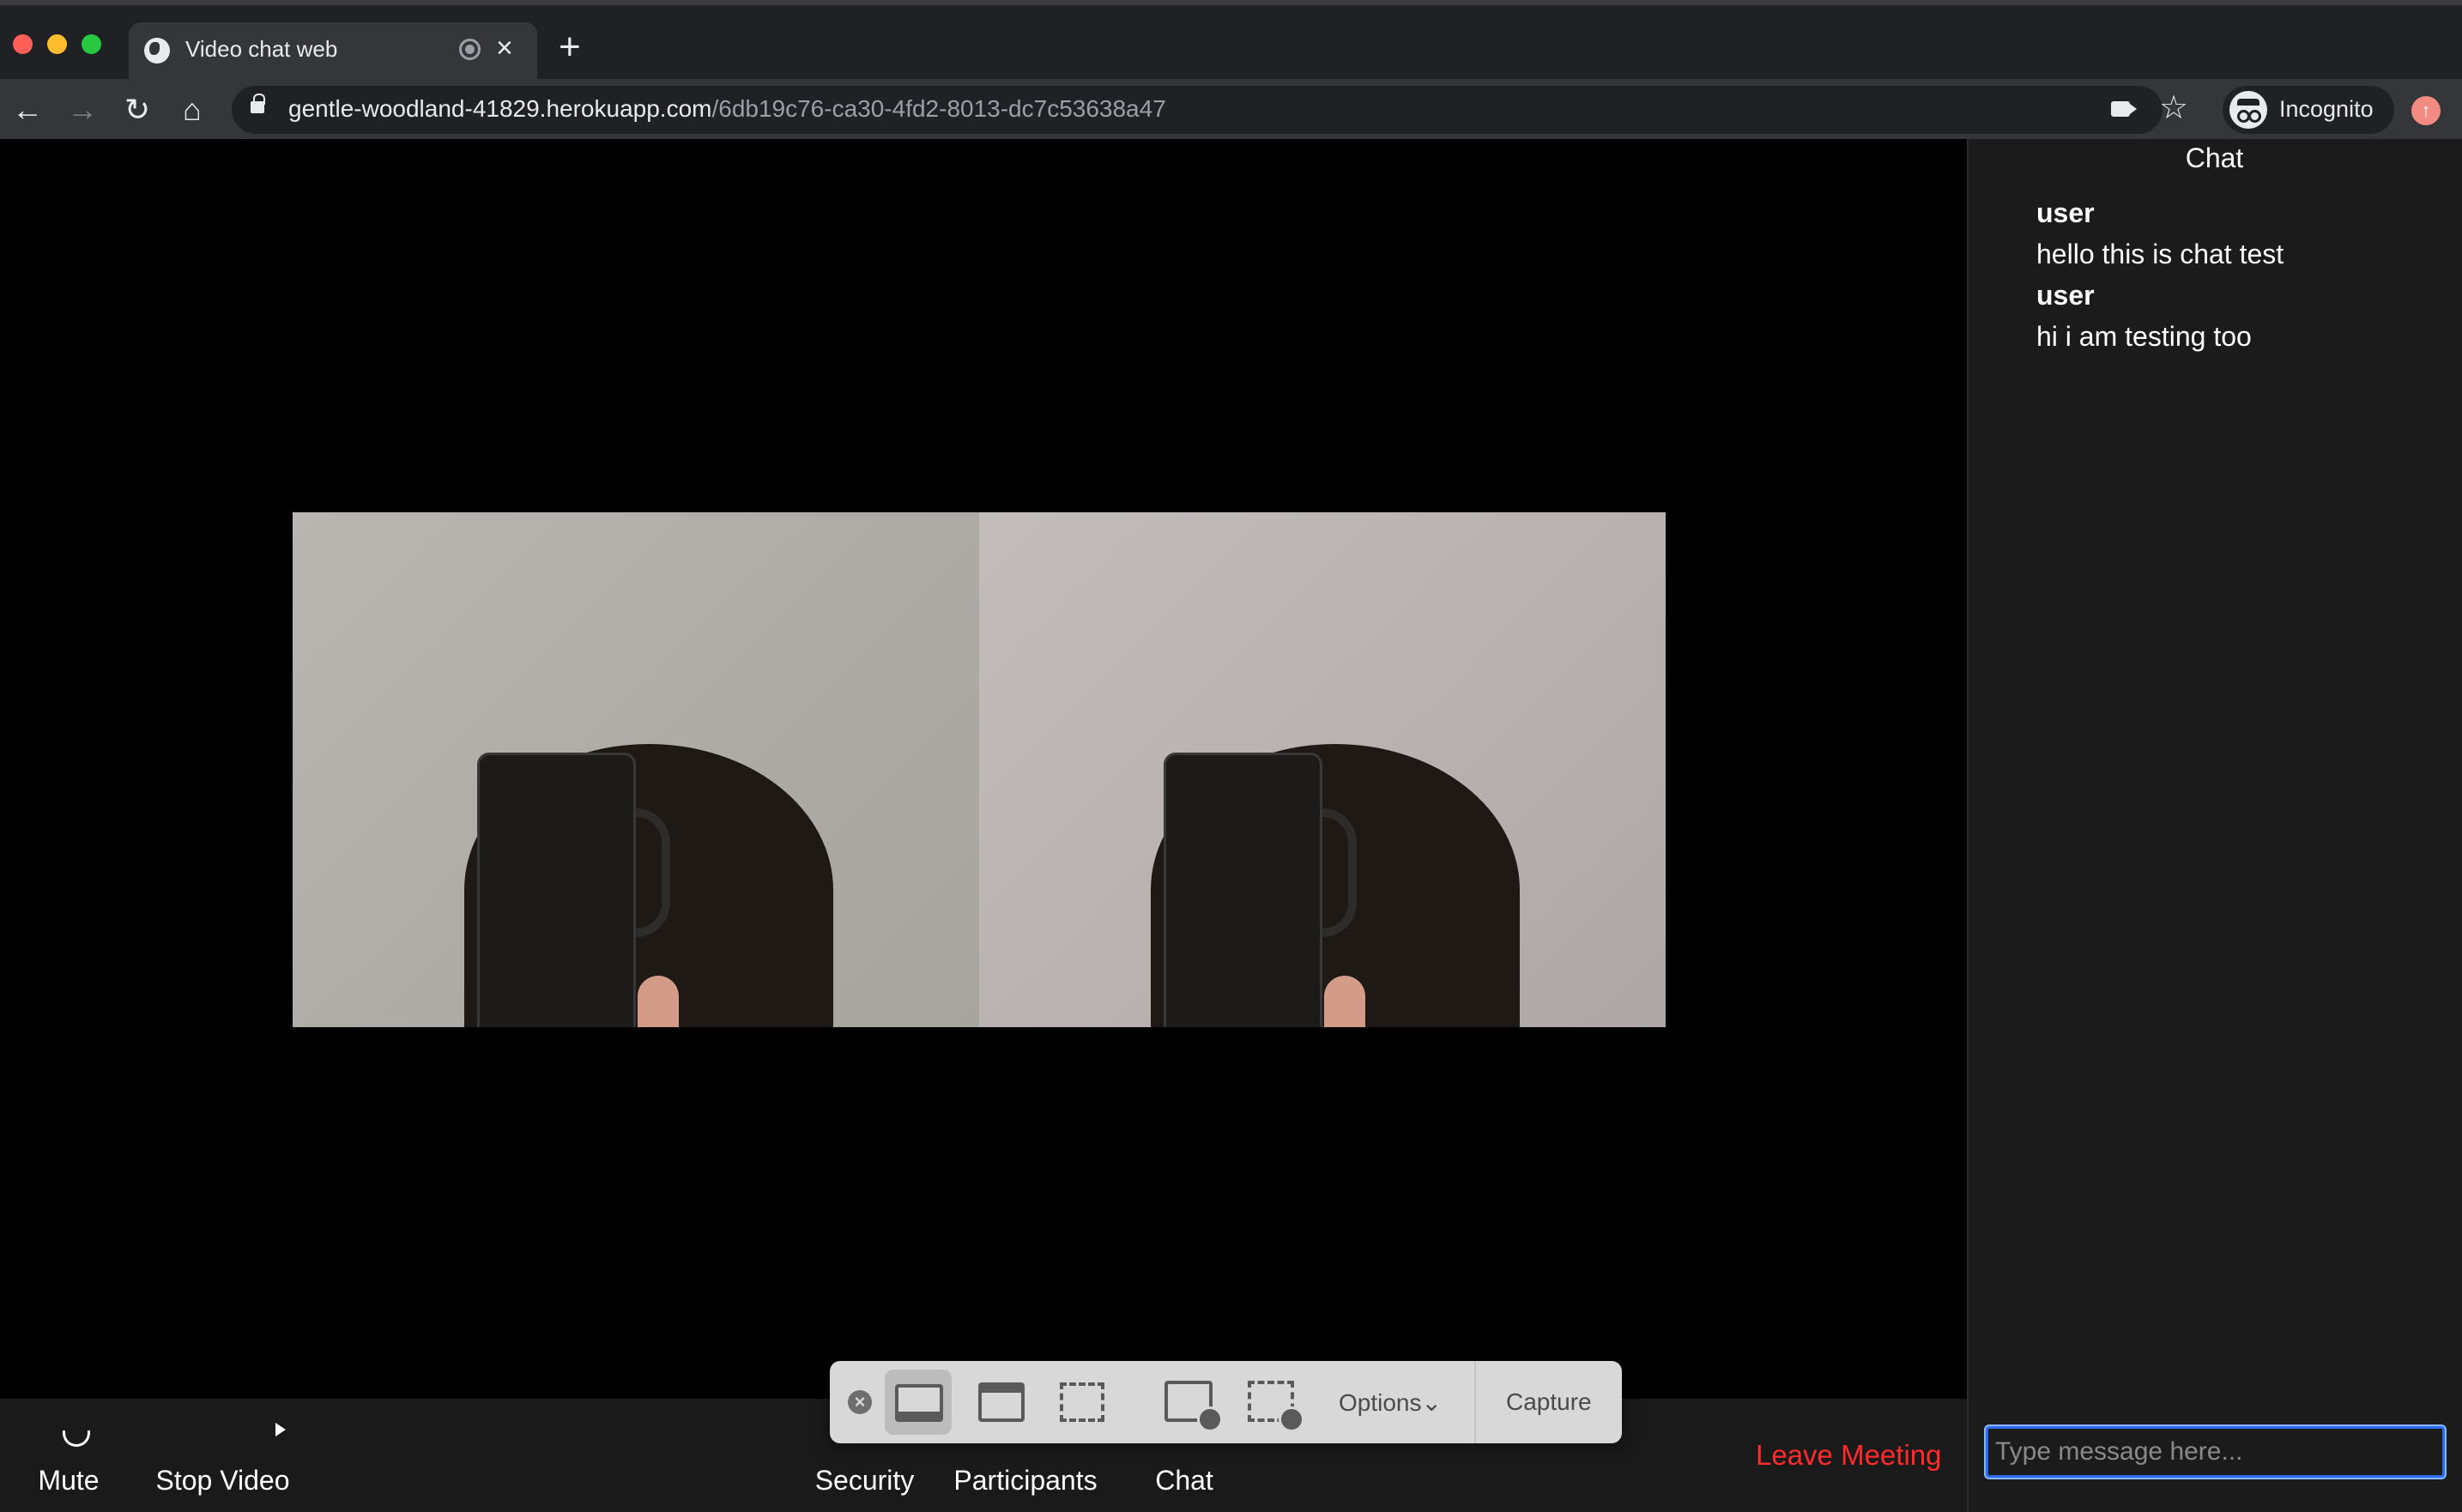 The width and height of the screenshot is (2462, 1512). I want to click on window-top-edge, so click(1231, 2).